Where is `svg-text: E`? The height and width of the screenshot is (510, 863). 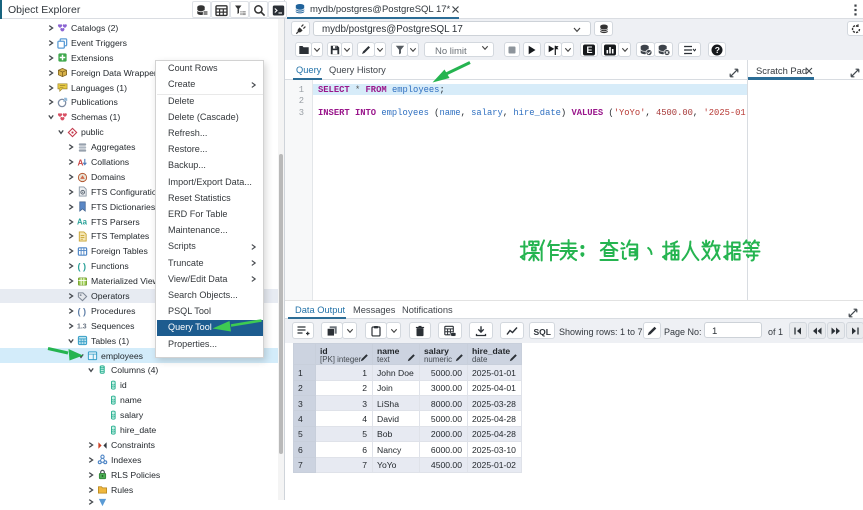 svg-text: E is located at coordinates (590, 50).